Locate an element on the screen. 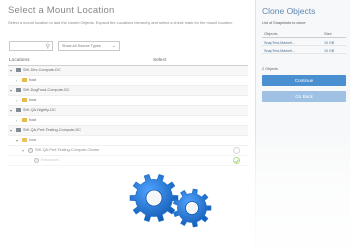  continue-button: Continue is located at coordinates (304, 80).